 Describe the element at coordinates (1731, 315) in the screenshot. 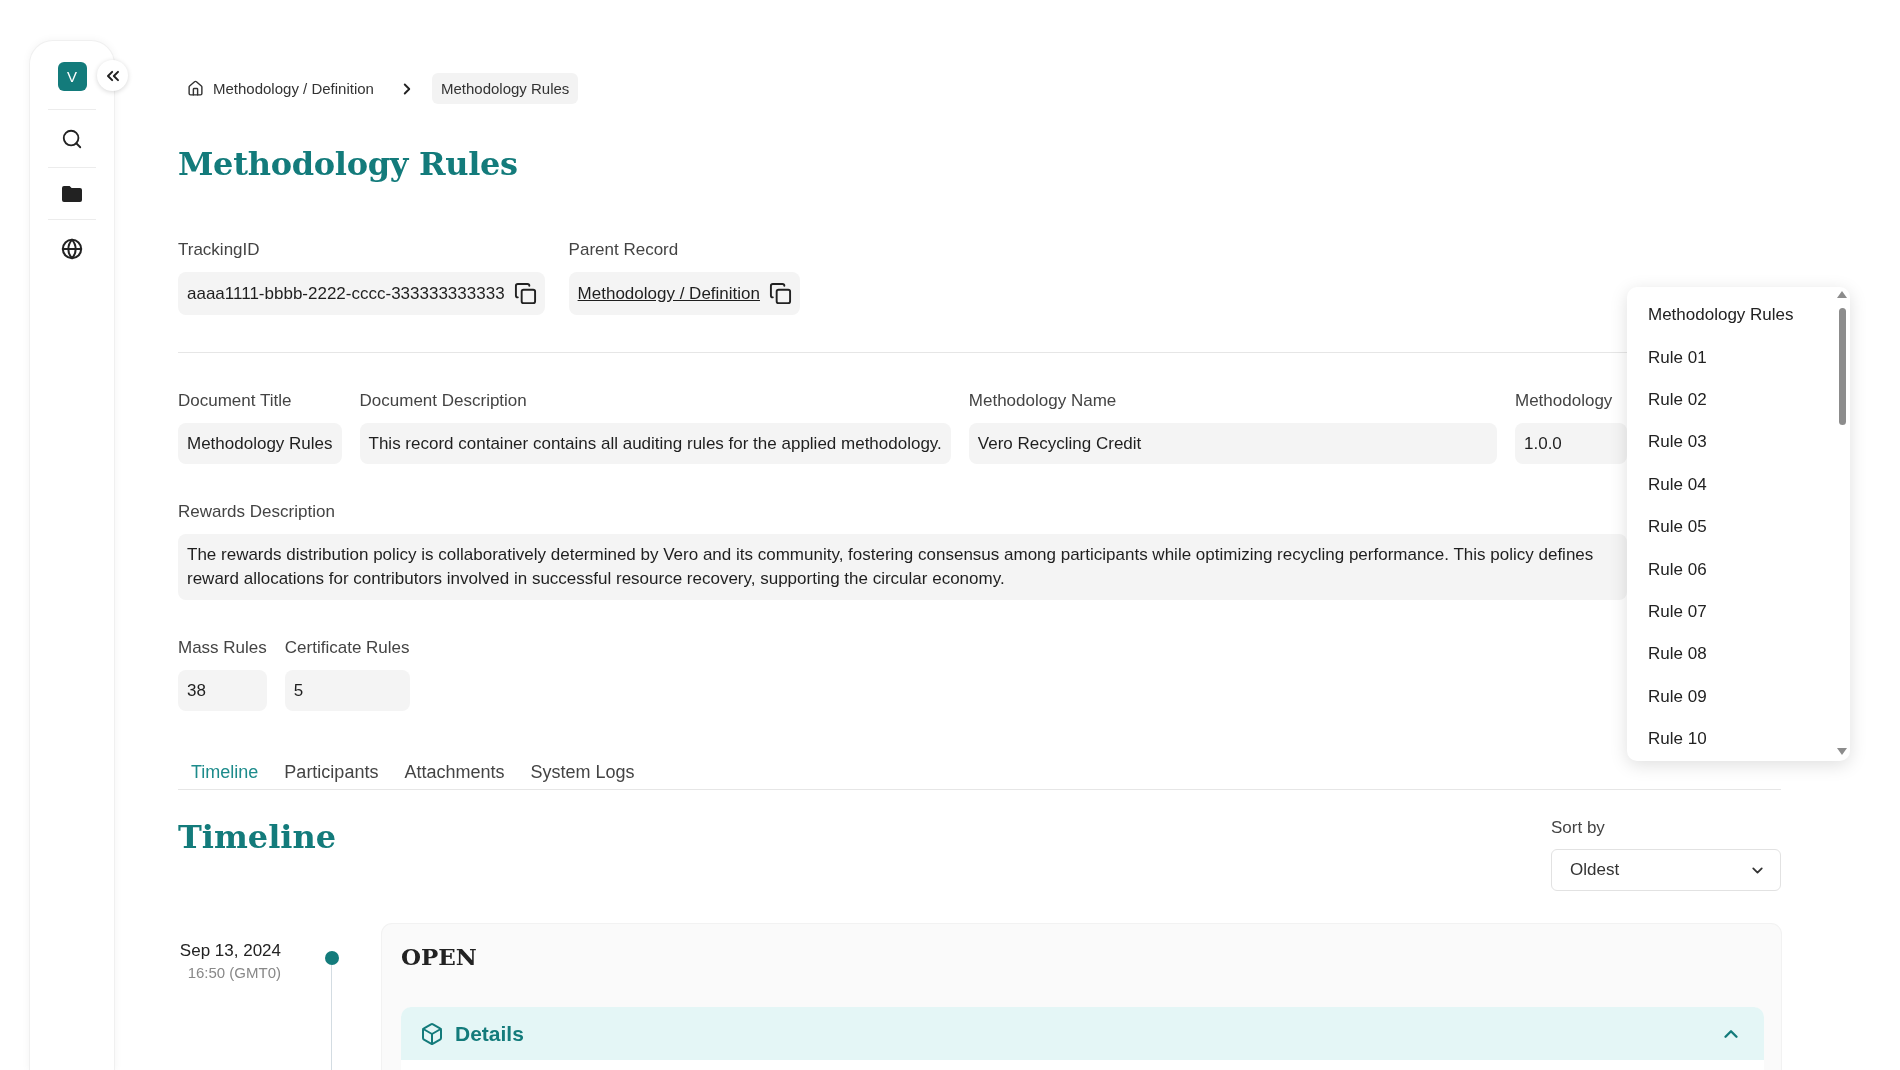

I see `menu-item: Methodology Rules` at that location.